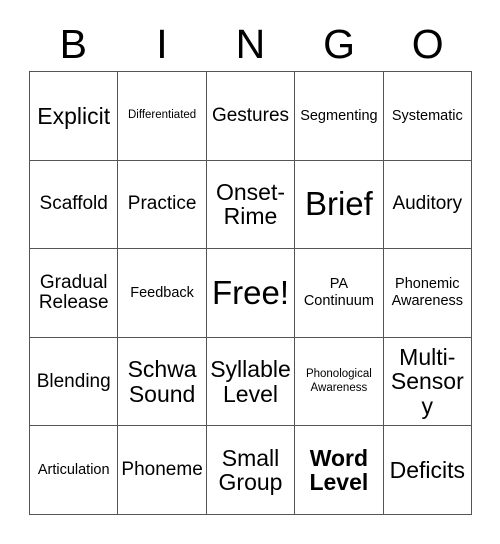  I want to click on bingo-cell-label: Segmenting, so click(339, 115).